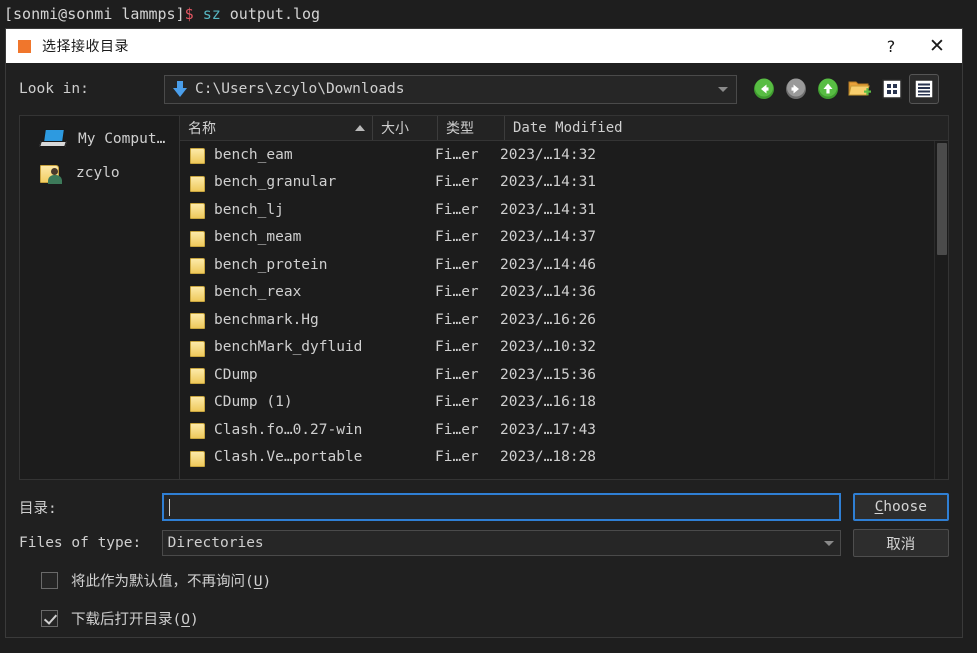 This screenshot has width=977, height=653. What do you see at coordinates (80, 543) in the screenshot?
I see `files-of-type-label: Files of type:` at bounding box center [80, 543].